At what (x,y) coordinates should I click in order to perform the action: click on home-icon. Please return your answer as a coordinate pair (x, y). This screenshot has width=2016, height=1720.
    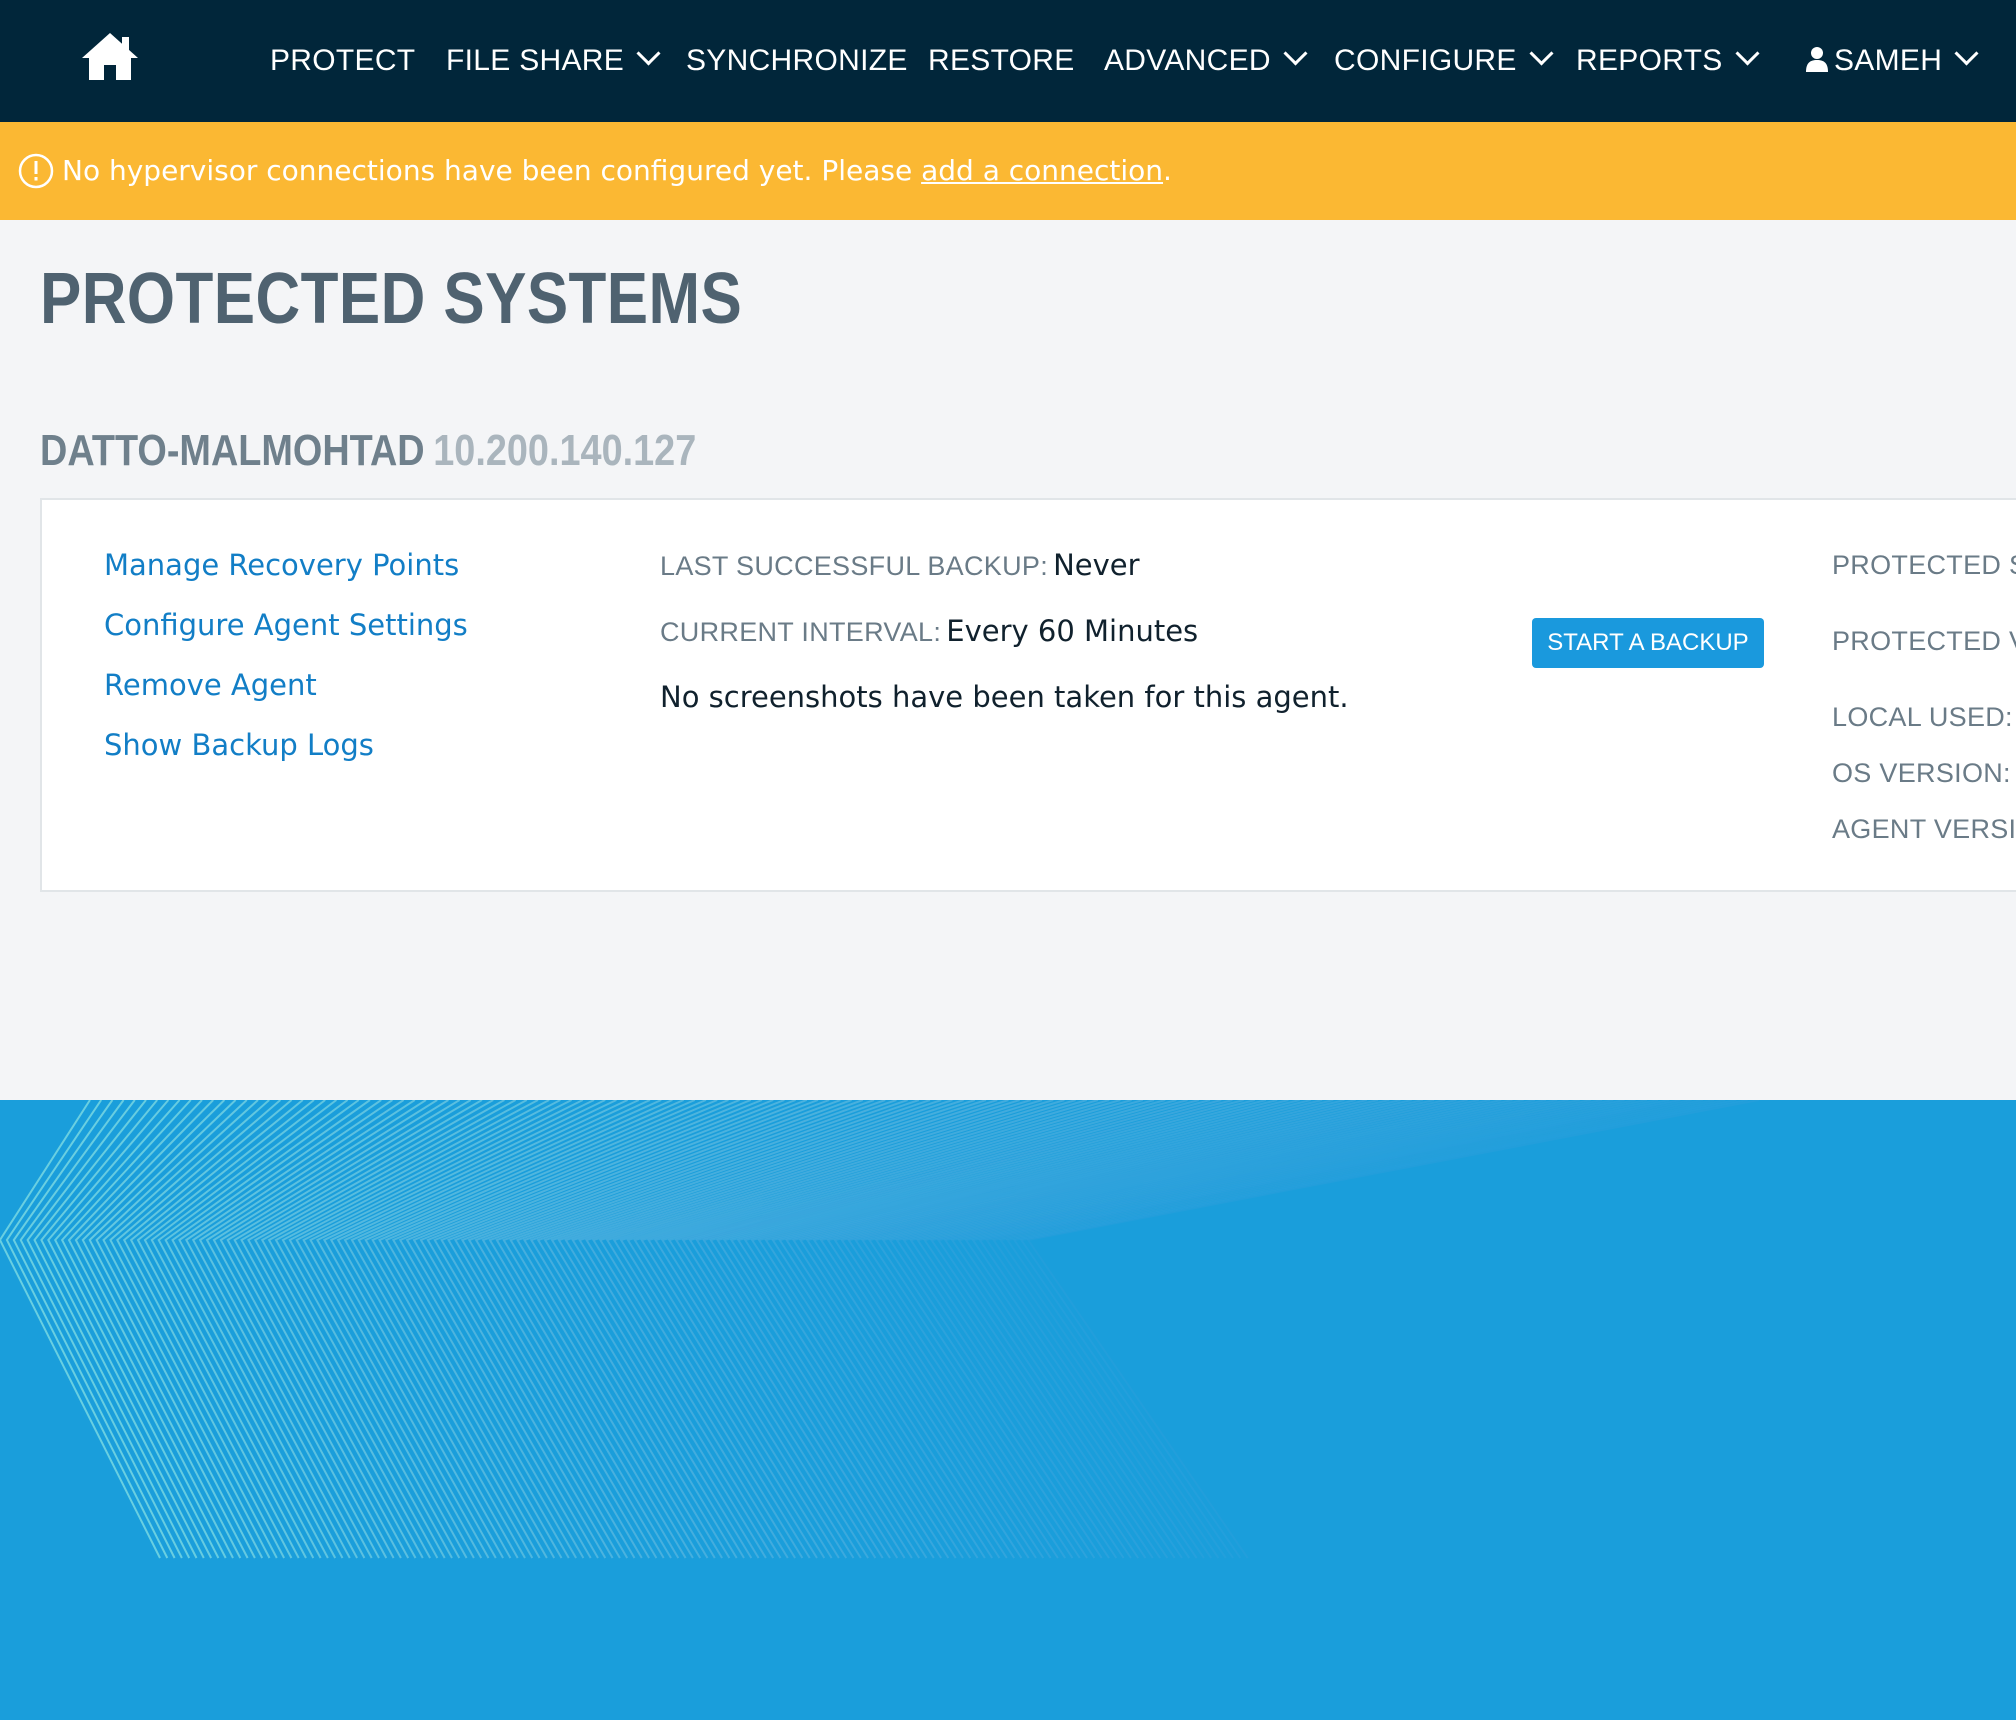
    Looking at the image, I should click on (110, 57).